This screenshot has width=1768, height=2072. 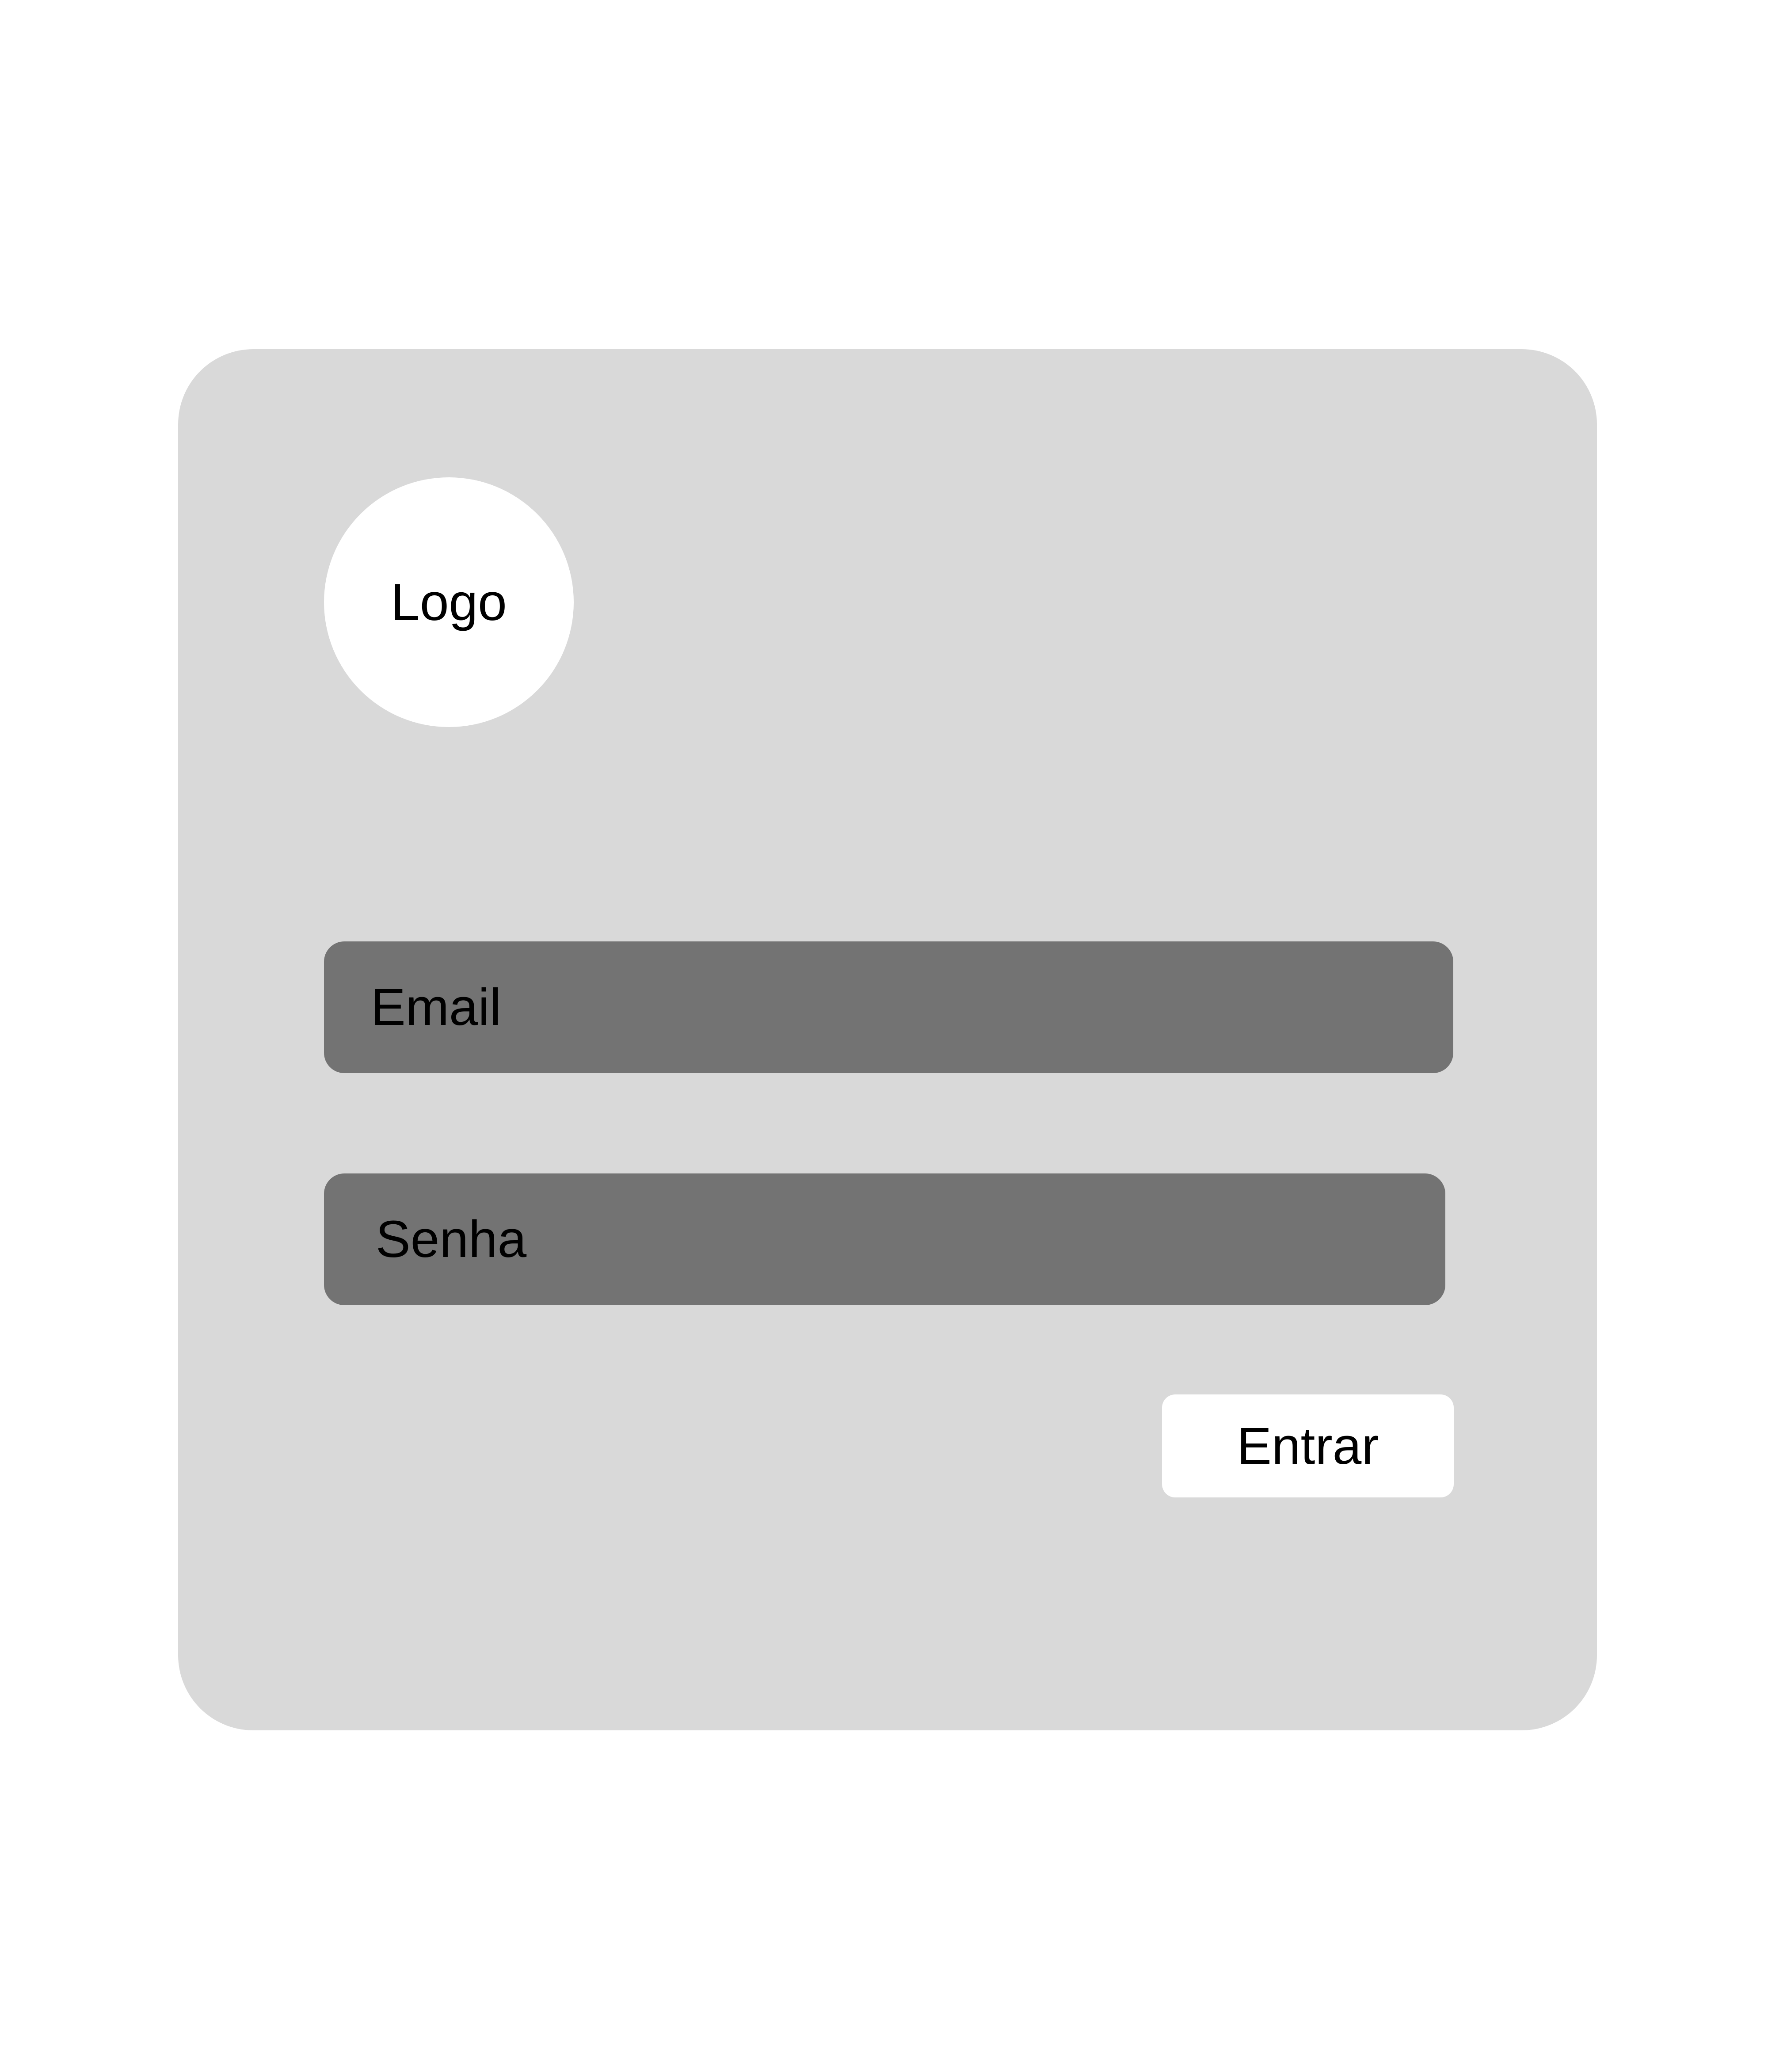 I want to click on logo-label: Logo, so click(x=449, y=602).